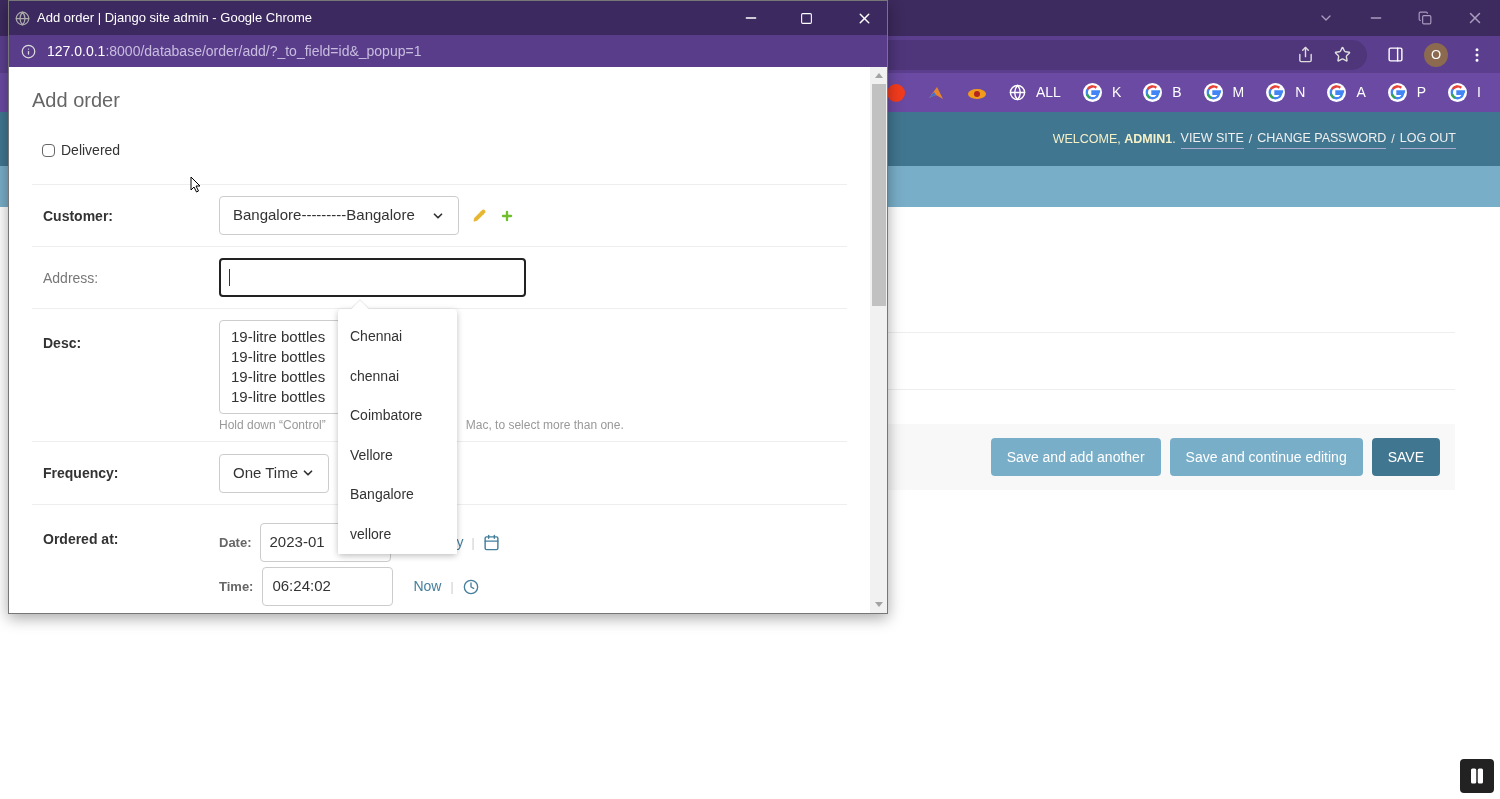 Image resolution: width=1500 pixels, height=799 pixels. I want to click on field-label: Ordered at:, so click(81, 539).